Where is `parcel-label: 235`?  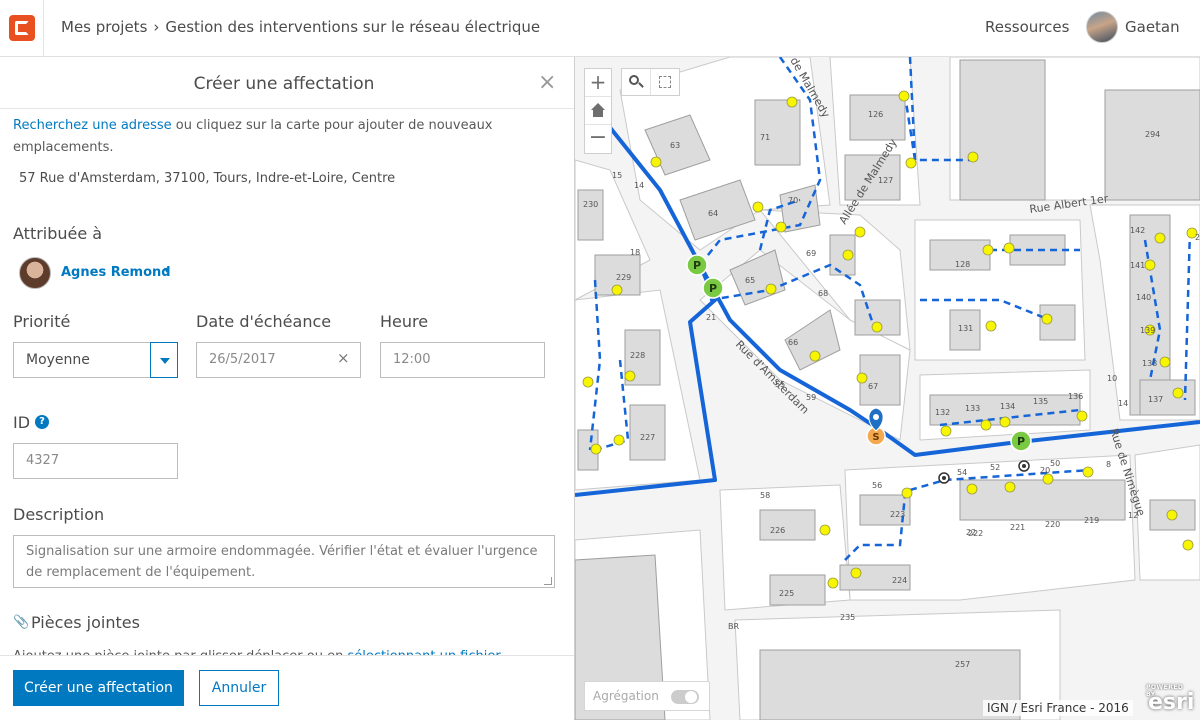
parcel-label: 235 is located at coordinates (847, 617).